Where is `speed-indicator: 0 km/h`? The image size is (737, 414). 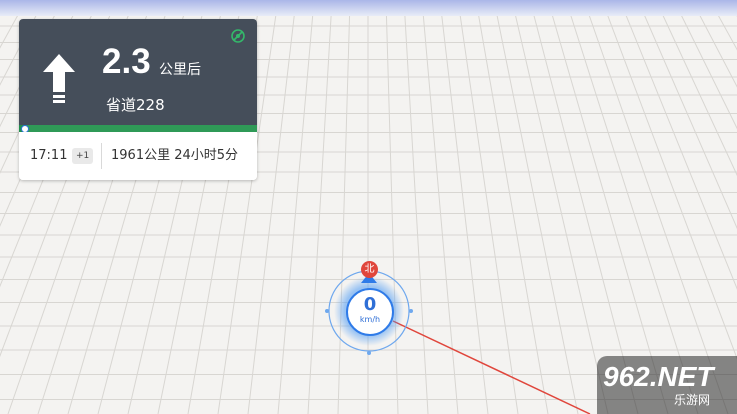 speed-indicator: 0 km/h is located at coordinates (370, 312).